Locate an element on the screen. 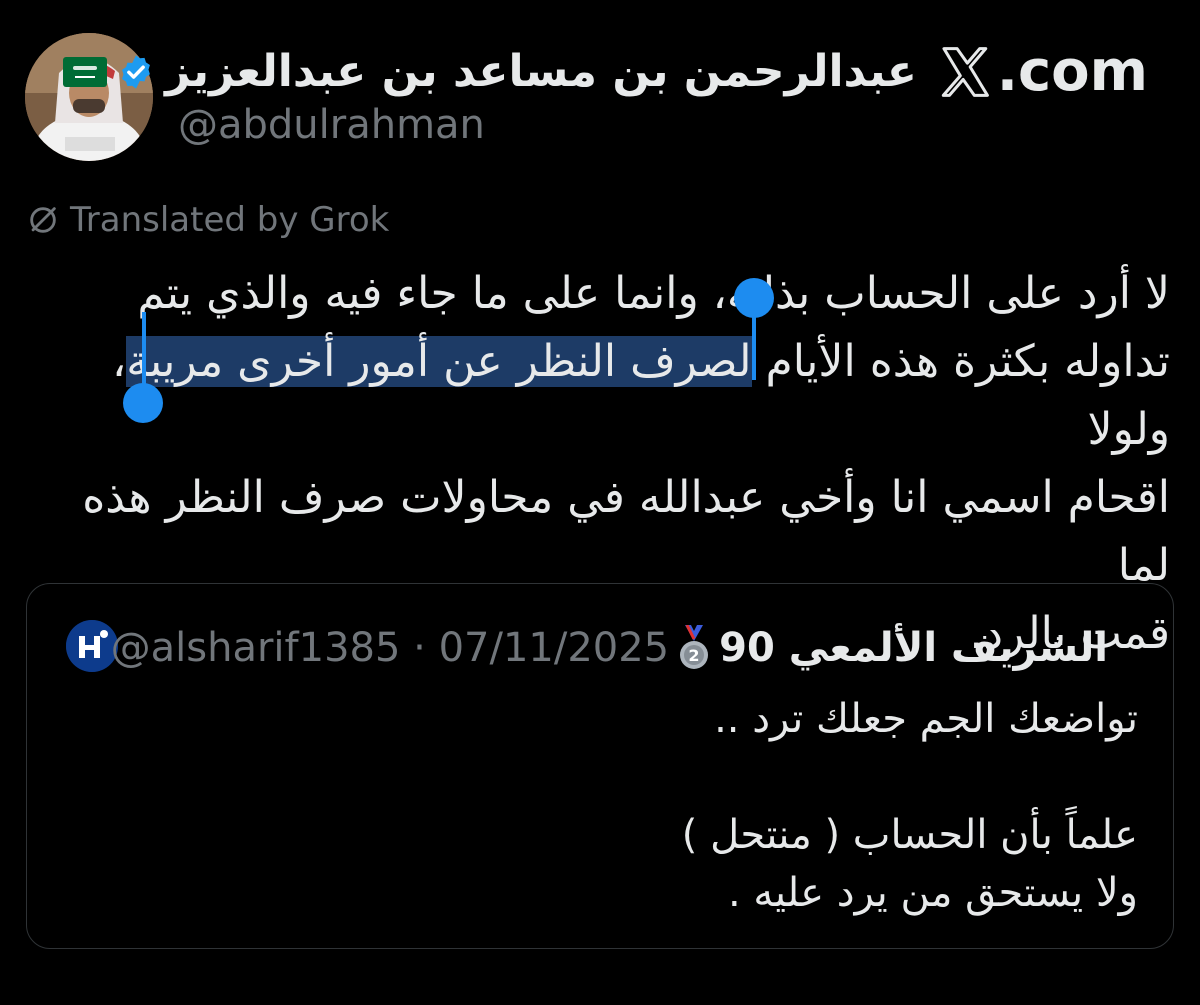 The image size is (1200, 1005). translation-note: Translated by Grok is located at coordinates (207, 220).